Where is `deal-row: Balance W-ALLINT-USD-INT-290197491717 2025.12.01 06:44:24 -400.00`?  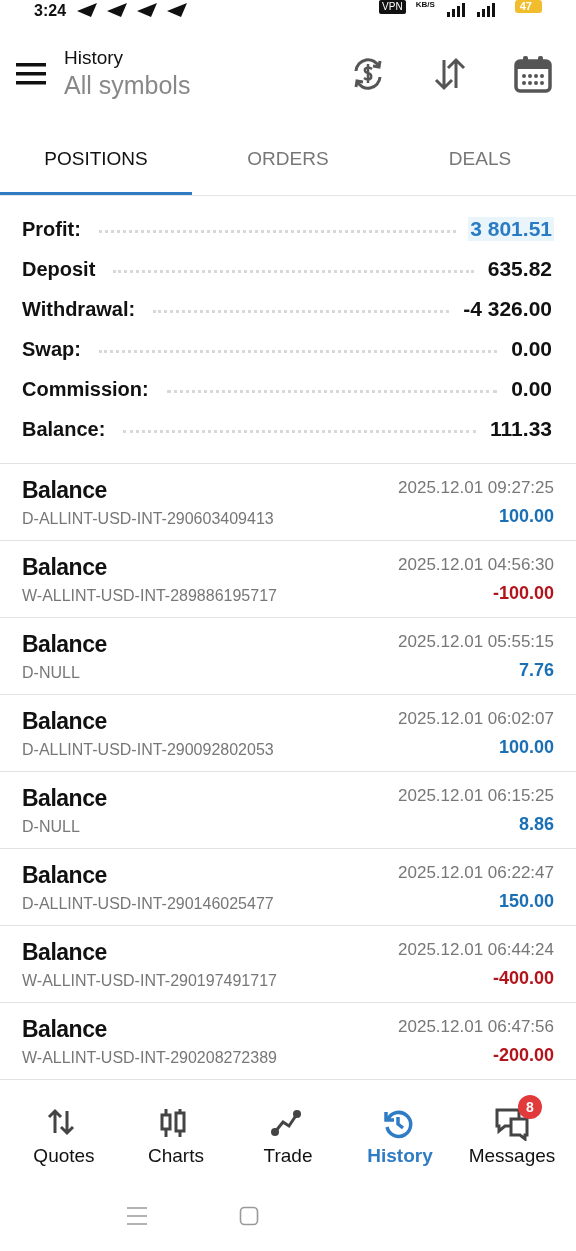
deal-row: Balance W-ALLINT-USD-INT-290197491717 2025.12.01 06:44:24 -400.00 is located at coordinates (288, 964).